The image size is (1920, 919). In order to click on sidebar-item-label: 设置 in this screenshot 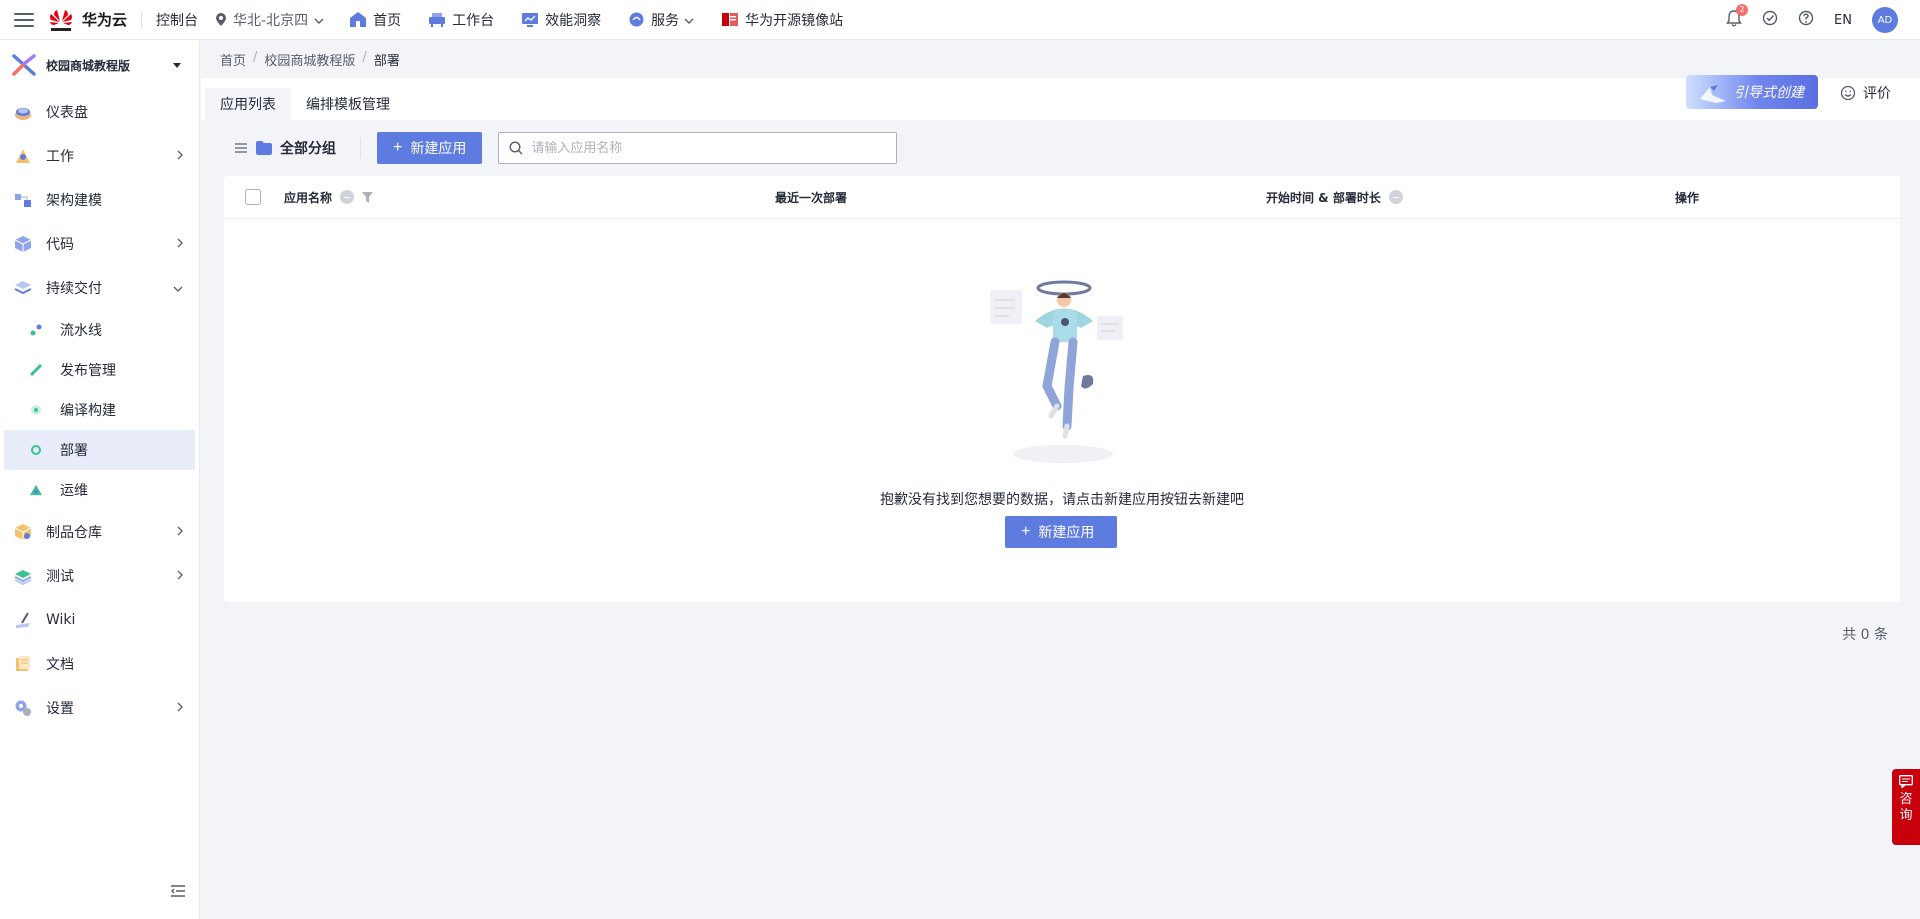, I will do `click(60, 709)`.